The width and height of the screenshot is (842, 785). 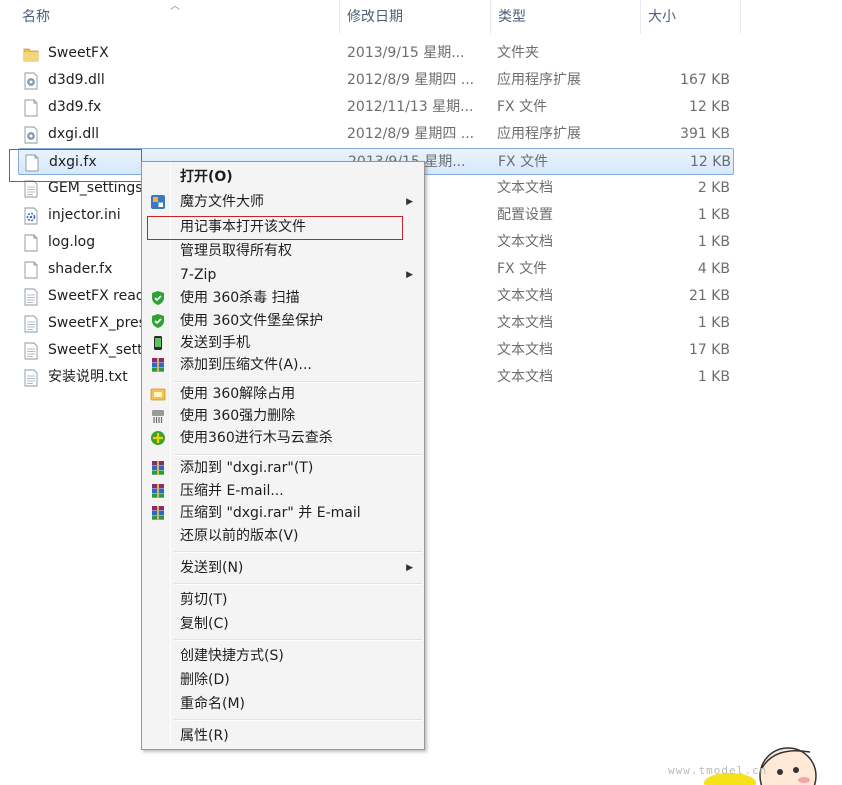 What do you see at coordinates (283, 343) in the screenshot?
I see `menu-item-send-to-phone: 发送到手机` at bounding box center [283, 343].